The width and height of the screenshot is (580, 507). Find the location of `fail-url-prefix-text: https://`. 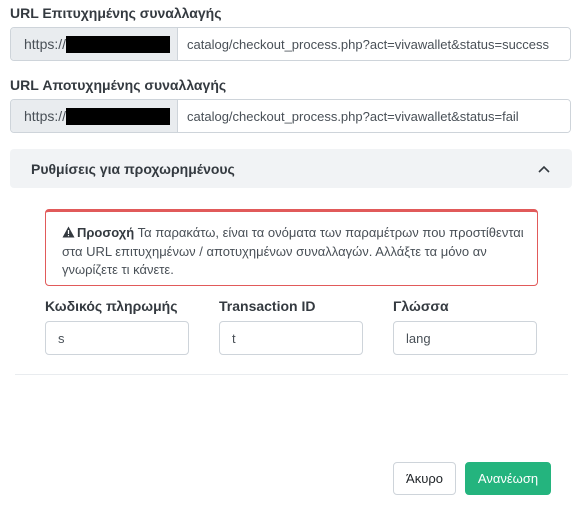

fail-url-prefix-text: https:// is located at coordinates (45, 116).